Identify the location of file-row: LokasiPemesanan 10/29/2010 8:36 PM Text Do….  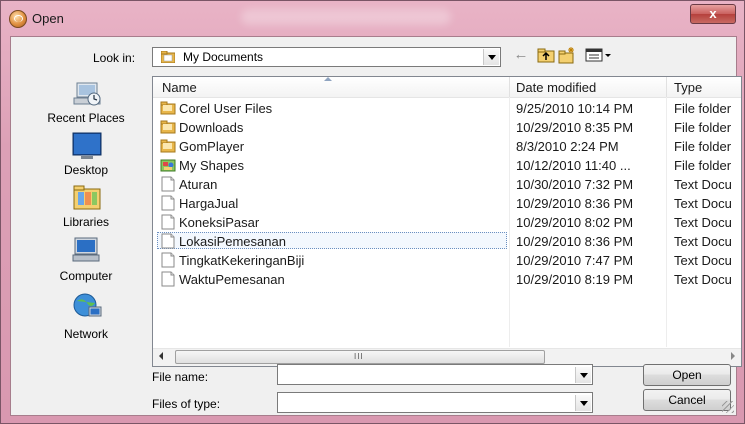
(447, 241).